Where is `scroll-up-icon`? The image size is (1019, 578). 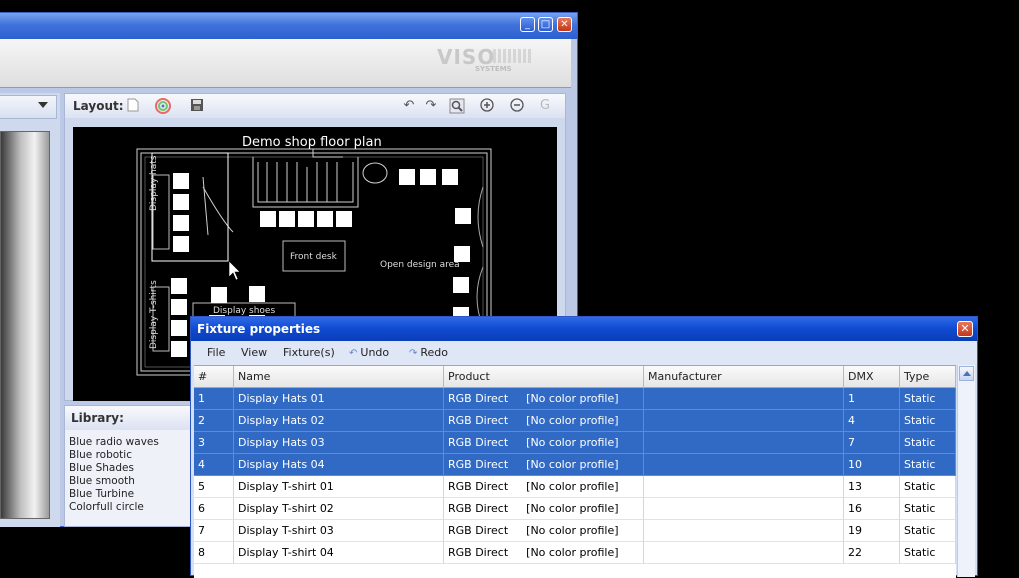
scroll-up-icon is located at coordinates (966, 373).